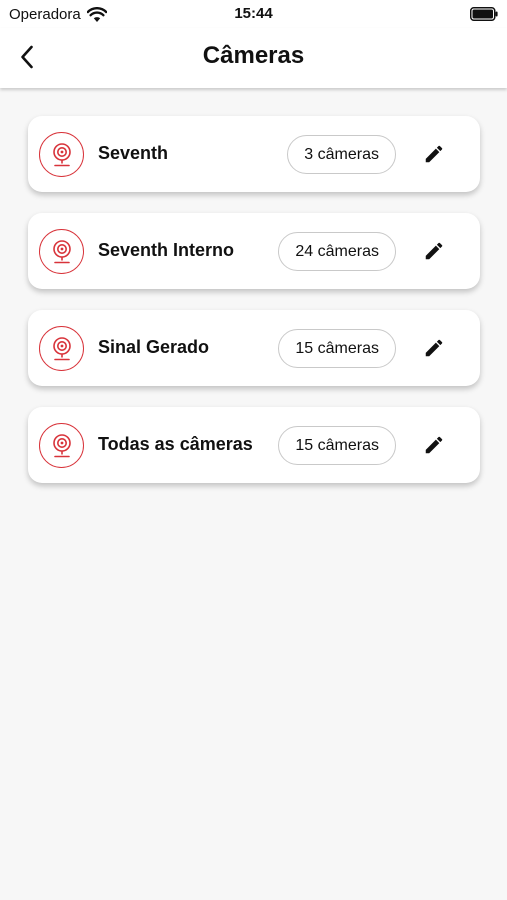  What do you see at coordinates (254, 251) in the screenshot?
I see `camera-group-card: Seventh Interno 24 câmeras` at bounding box center [254, 251].